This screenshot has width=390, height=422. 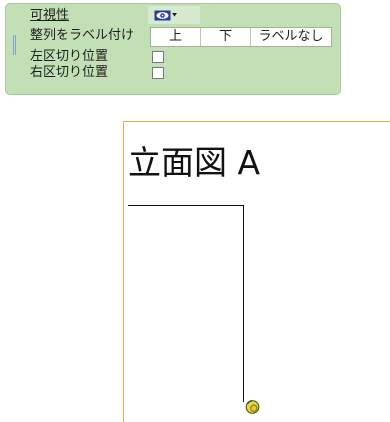 I want to click on palette-grip-icon, so click(x=14, y=45).